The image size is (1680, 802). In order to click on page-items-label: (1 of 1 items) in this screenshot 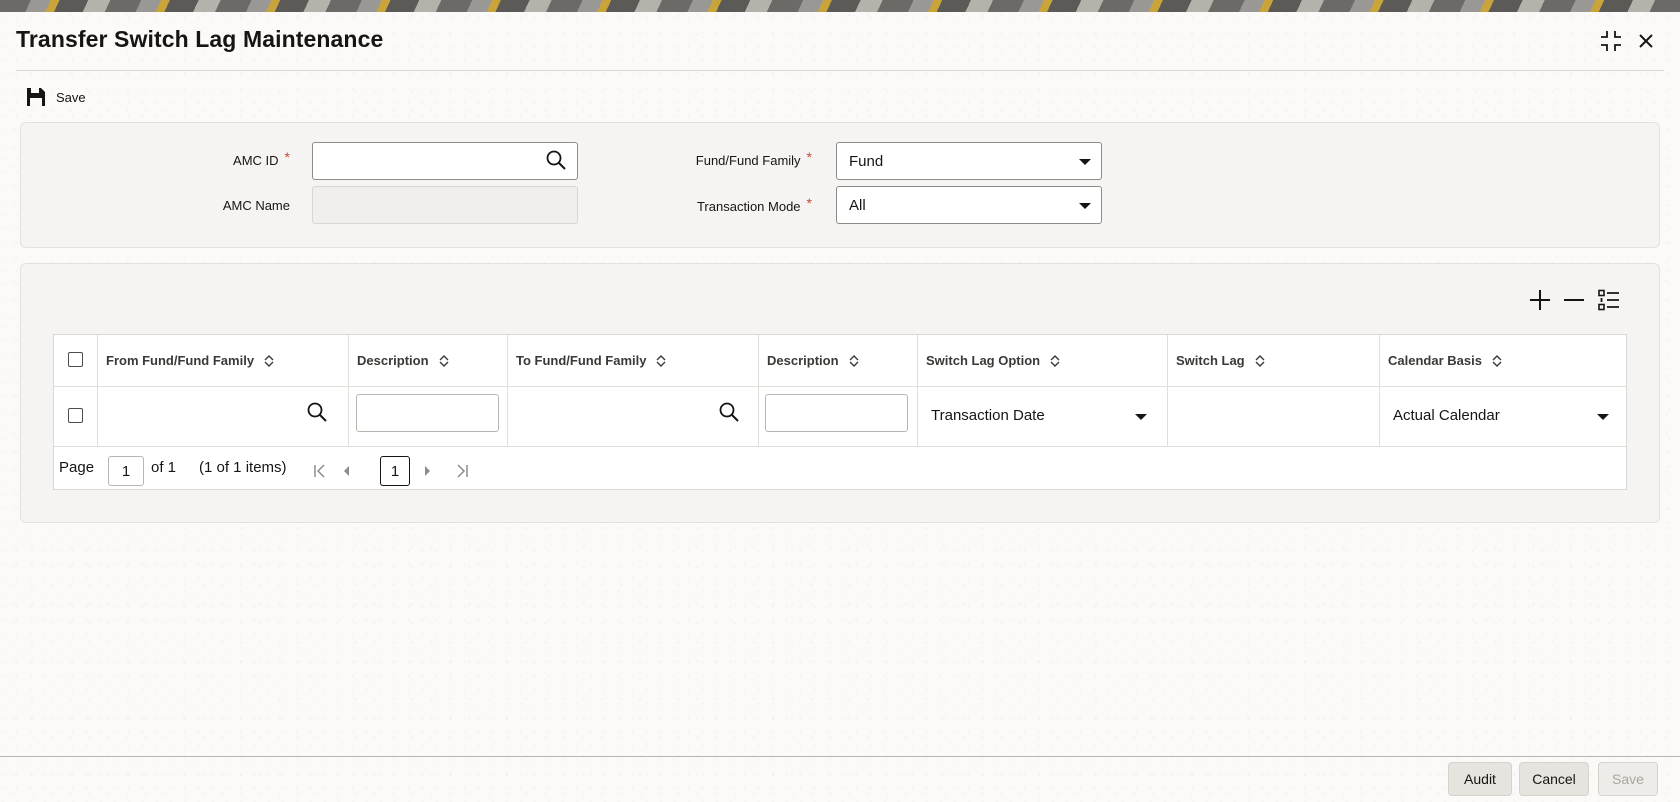, I will do `click(243, 467)`.